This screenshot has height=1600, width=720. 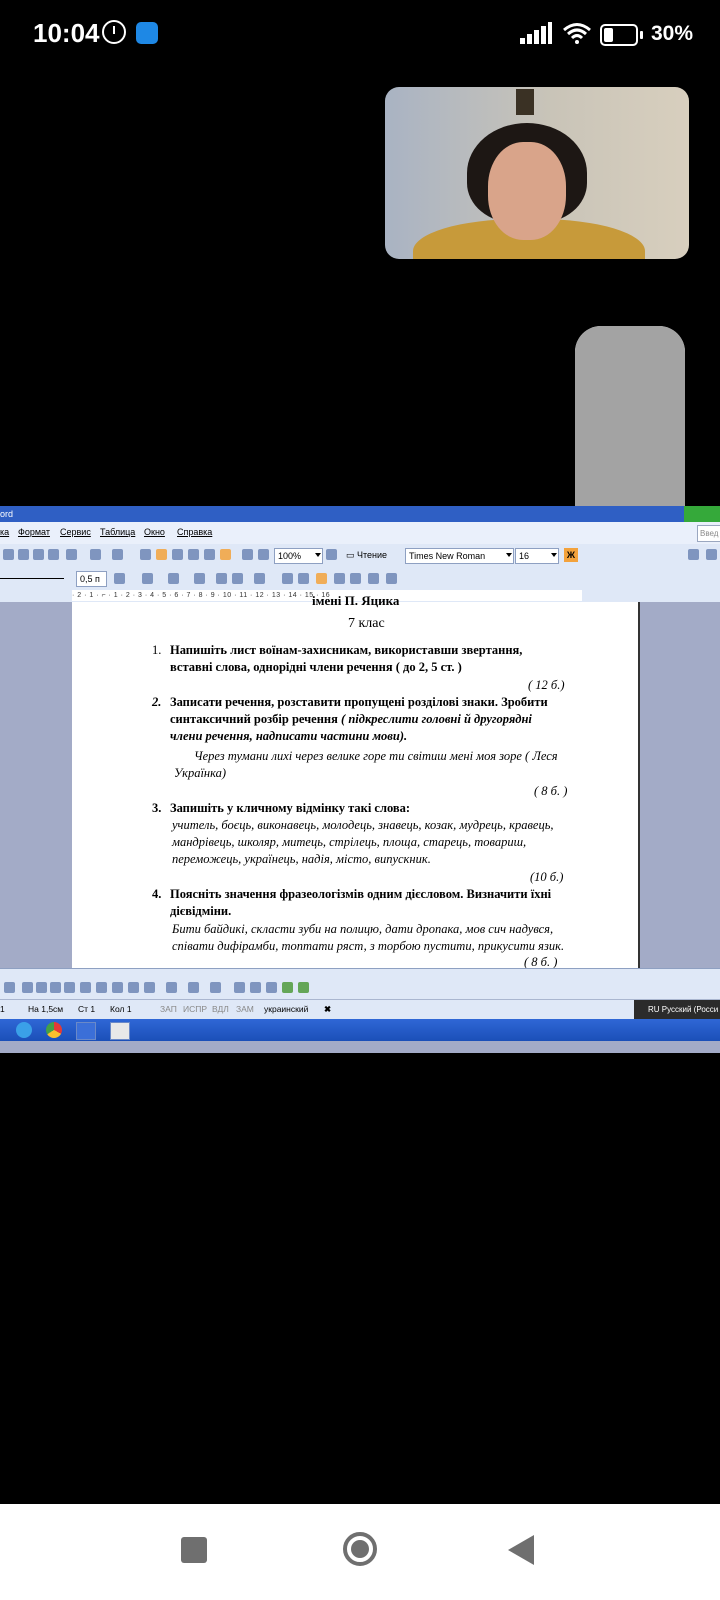 I want to click on line-width-select: 0,5 п, so click(x=91, y=579).